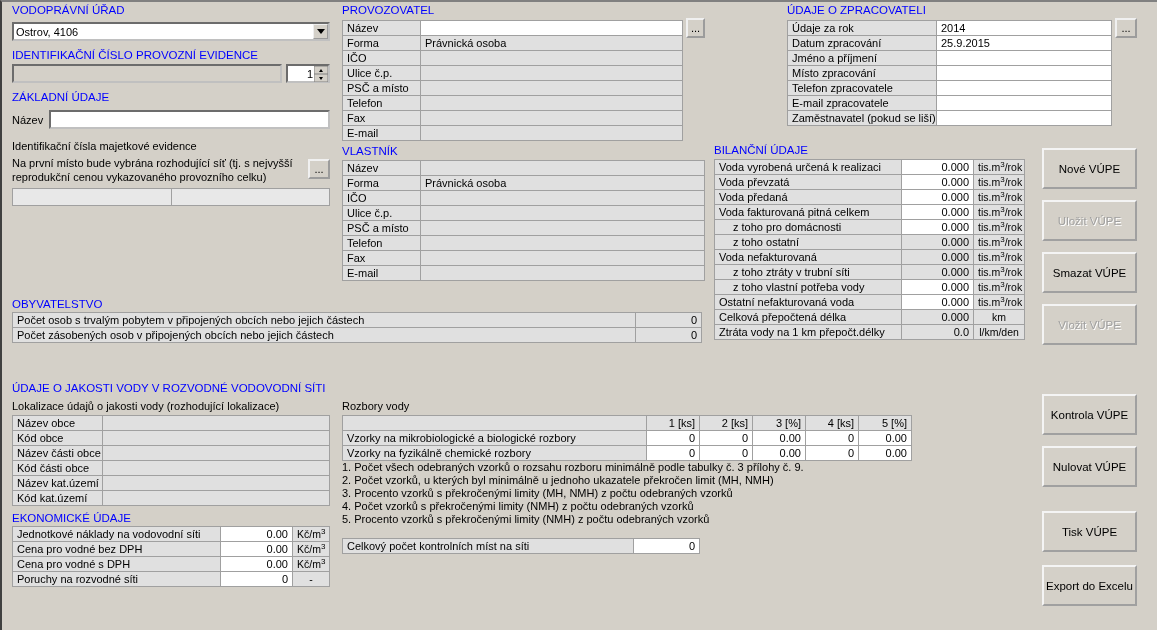 Image resolution: width=1157 pixels, height=630 pixels. I want to click on spin-field: 1, so click(308, 73).